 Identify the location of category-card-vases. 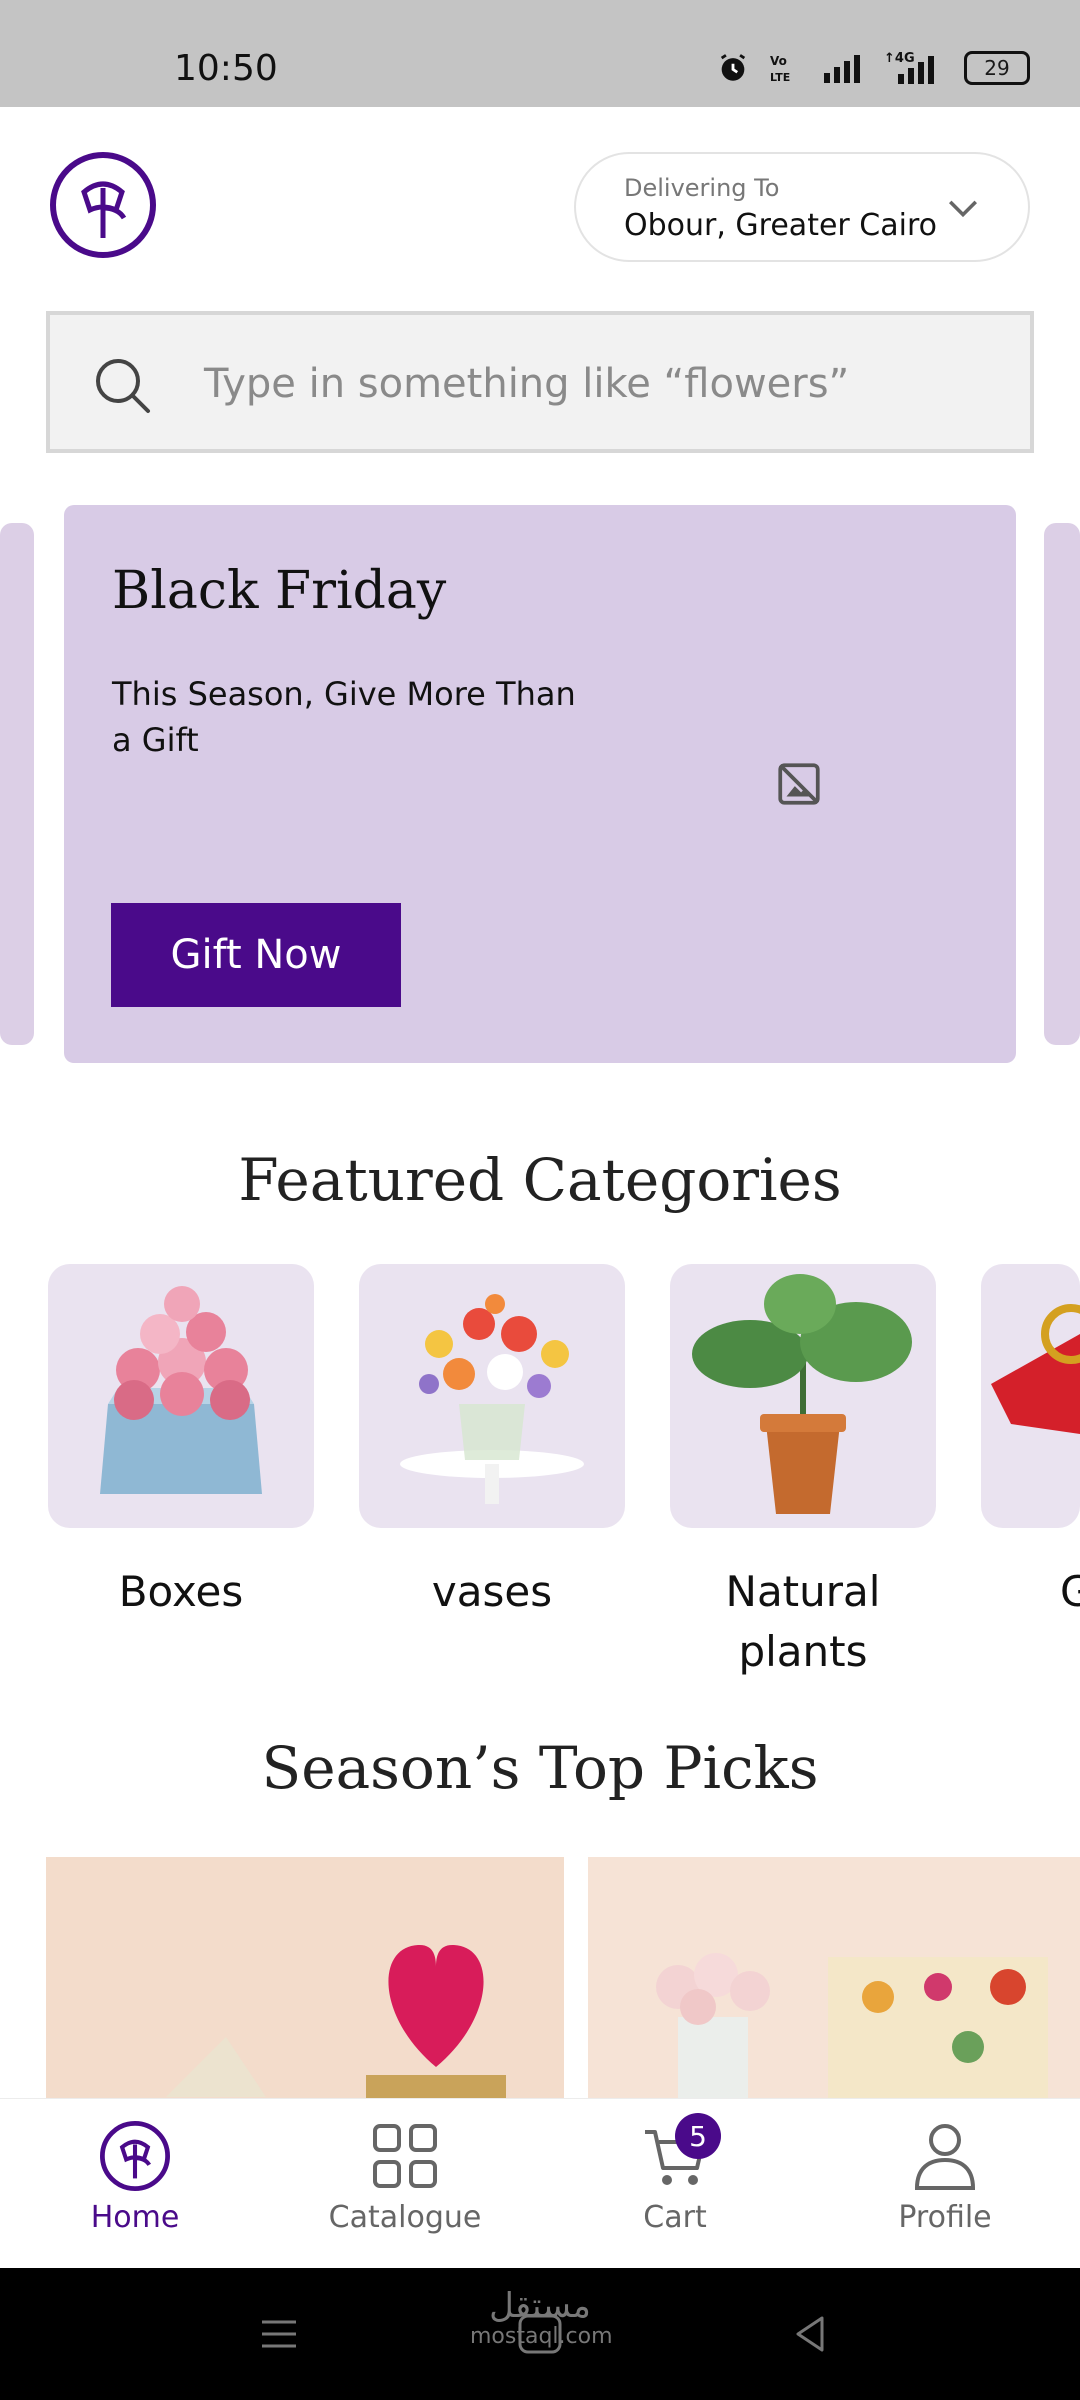
(492, 1396).